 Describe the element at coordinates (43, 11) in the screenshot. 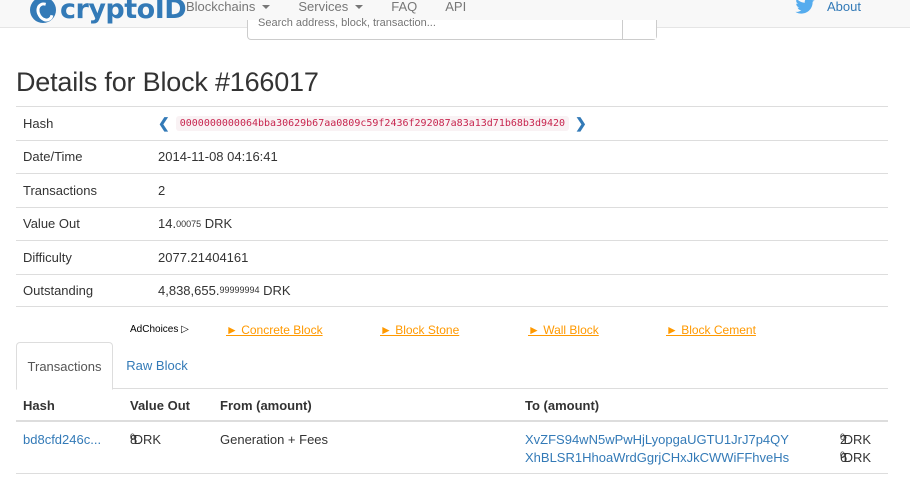

I see `cryptoid-logo-icon` at that location.